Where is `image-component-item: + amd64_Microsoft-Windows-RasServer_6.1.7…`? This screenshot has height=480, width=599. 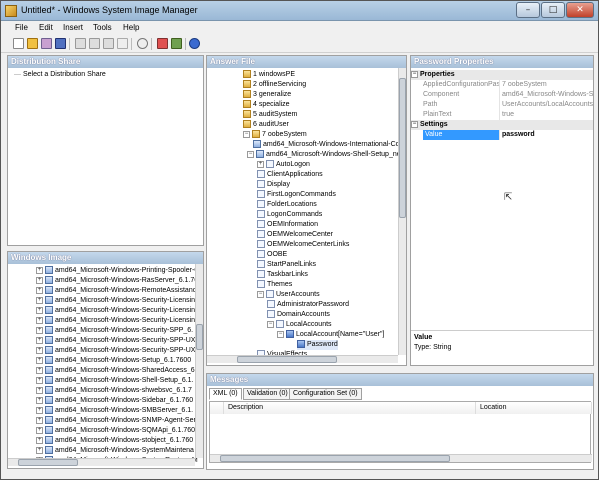
image-component-item: + amd64_Microsoft-Windows-RasServer_6.1.7… is located at coordinates (117, 281).